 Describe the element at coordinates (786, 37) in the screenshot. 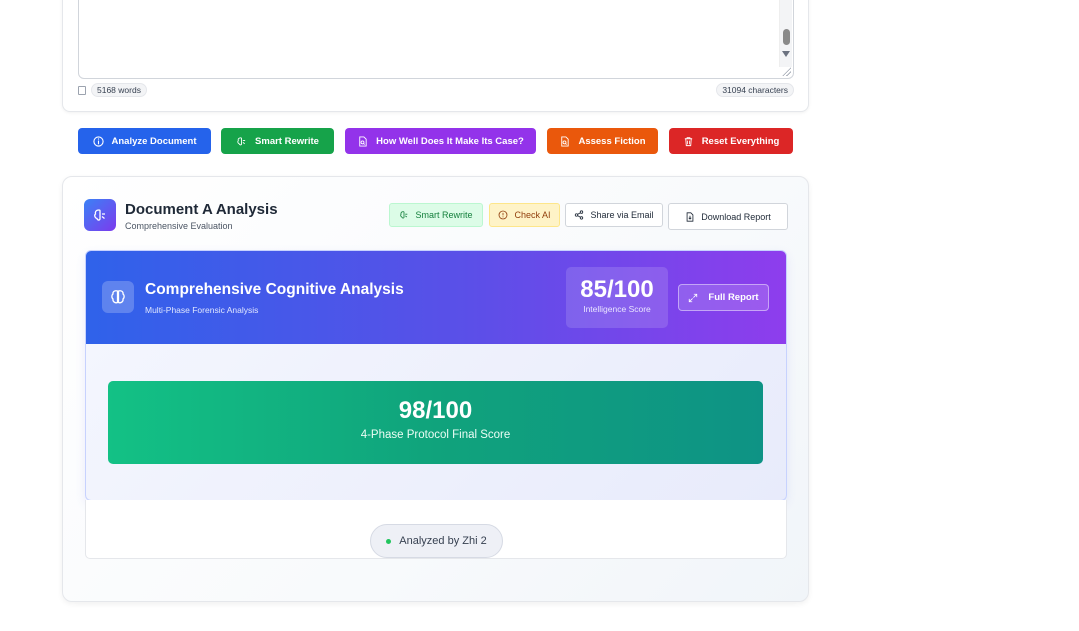

I see `scrollbar-thumb` at that location.